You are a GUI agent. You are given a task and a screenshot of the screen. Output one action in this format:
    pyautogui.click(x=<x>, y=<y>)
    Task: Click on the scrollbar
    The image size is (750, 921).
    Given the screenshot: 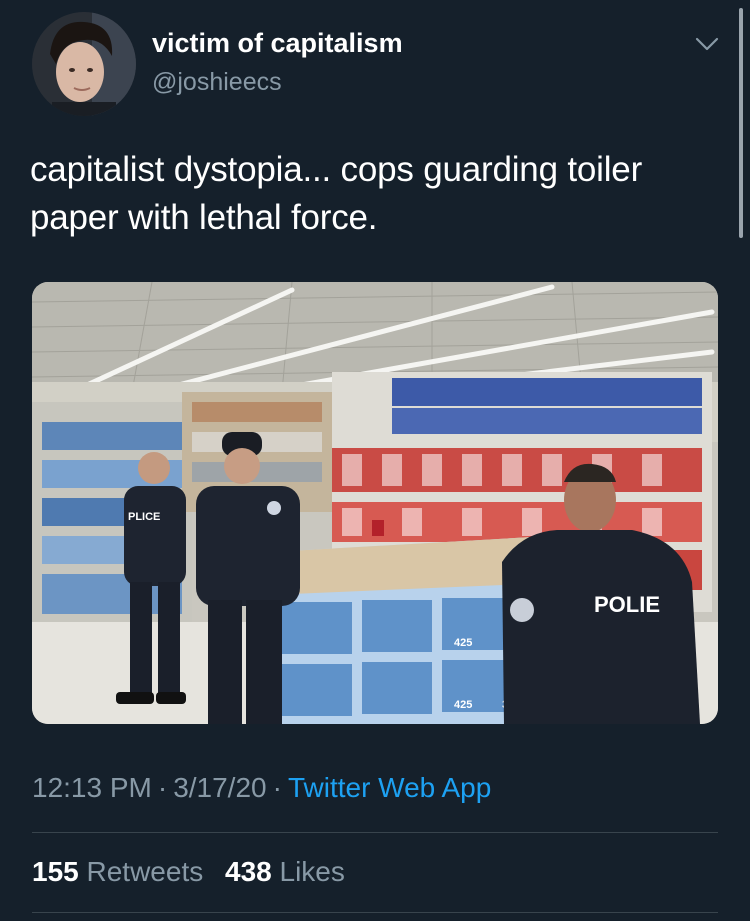 What is the action you would take?
    pyautogui.click(x=741, y=123)
    